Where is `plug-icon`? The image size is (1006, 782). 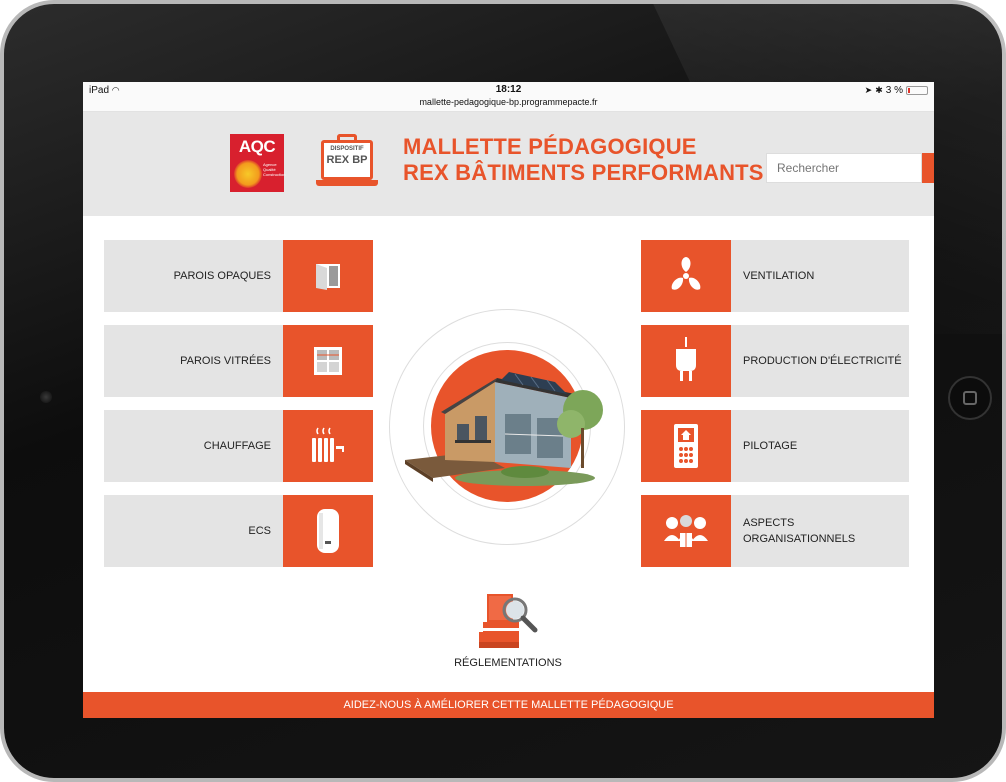 plug-icon is located at coordinates (686, 361).